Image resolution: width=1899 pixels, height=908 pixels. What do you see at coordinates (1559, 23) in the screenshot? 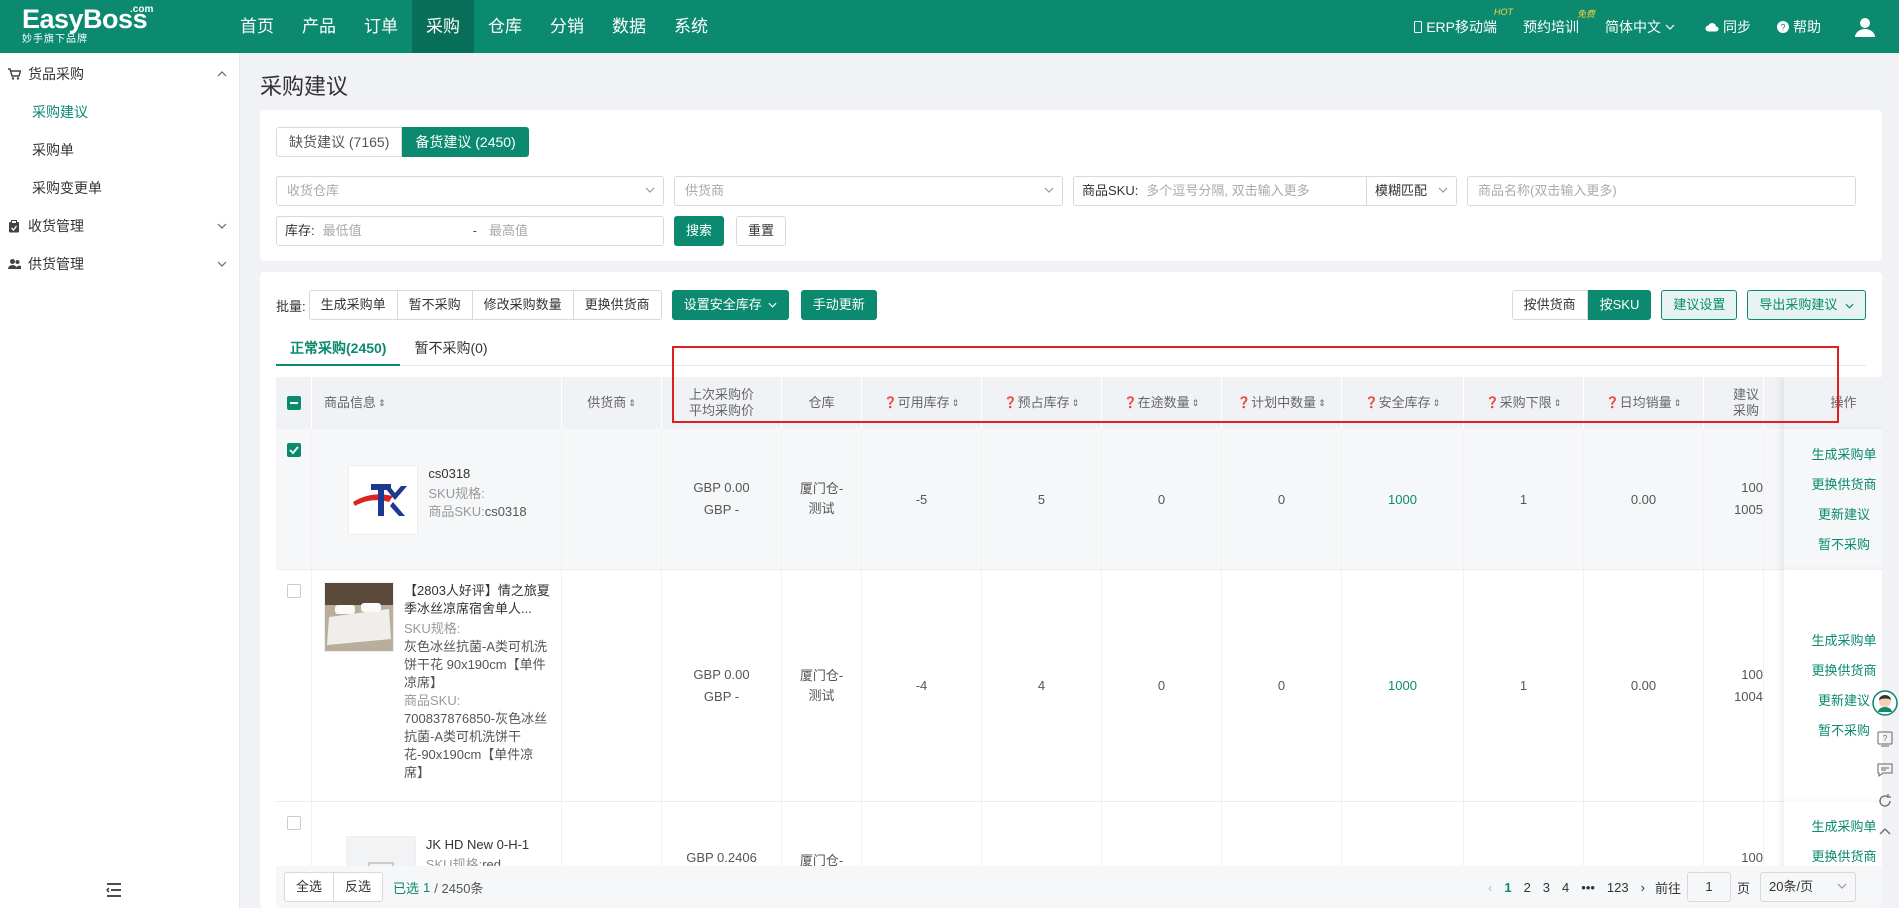
I see `training-link: 预约培训 免费` at bounding box center [1559, 23].